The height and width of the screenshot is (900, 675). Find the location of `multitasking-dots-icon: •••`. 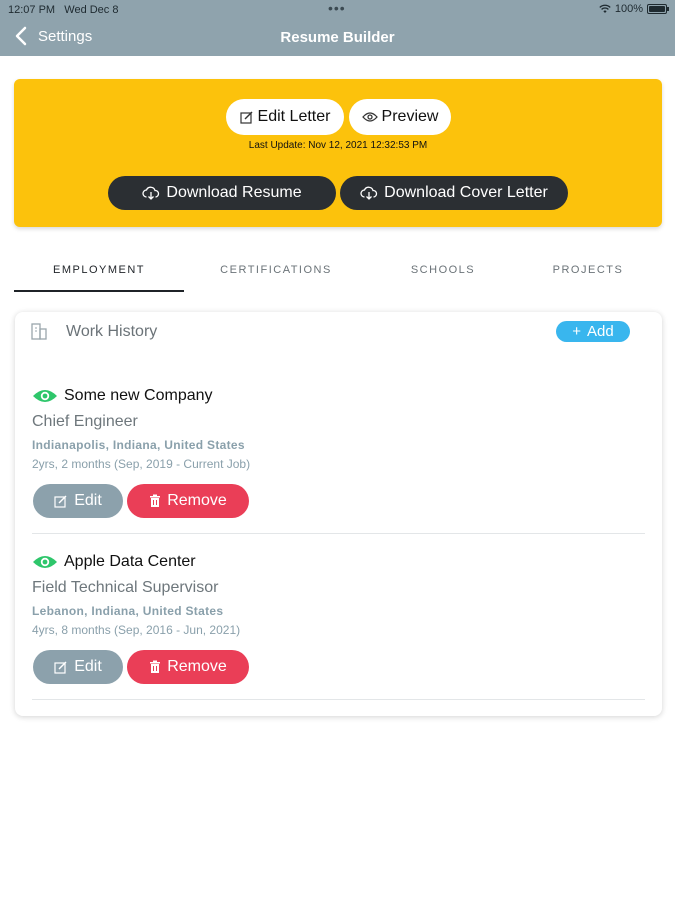

multitasking-dots-icon: ••• is located at coordinates (337, 8).